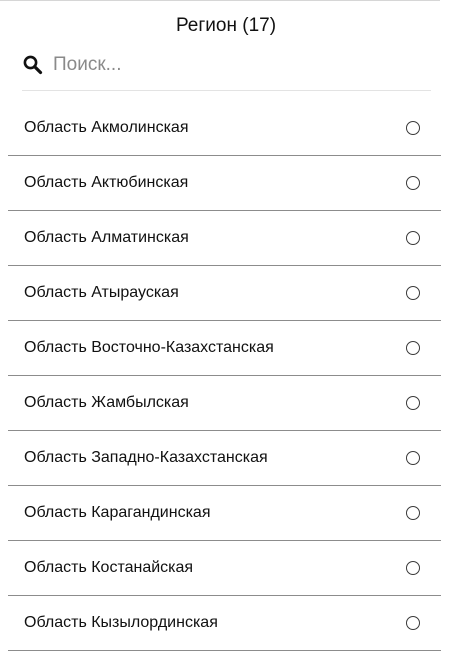  Describe the element at coordinates (224, 513) in the screenshot. I see `list-item: Область Карагандинская` at that location.